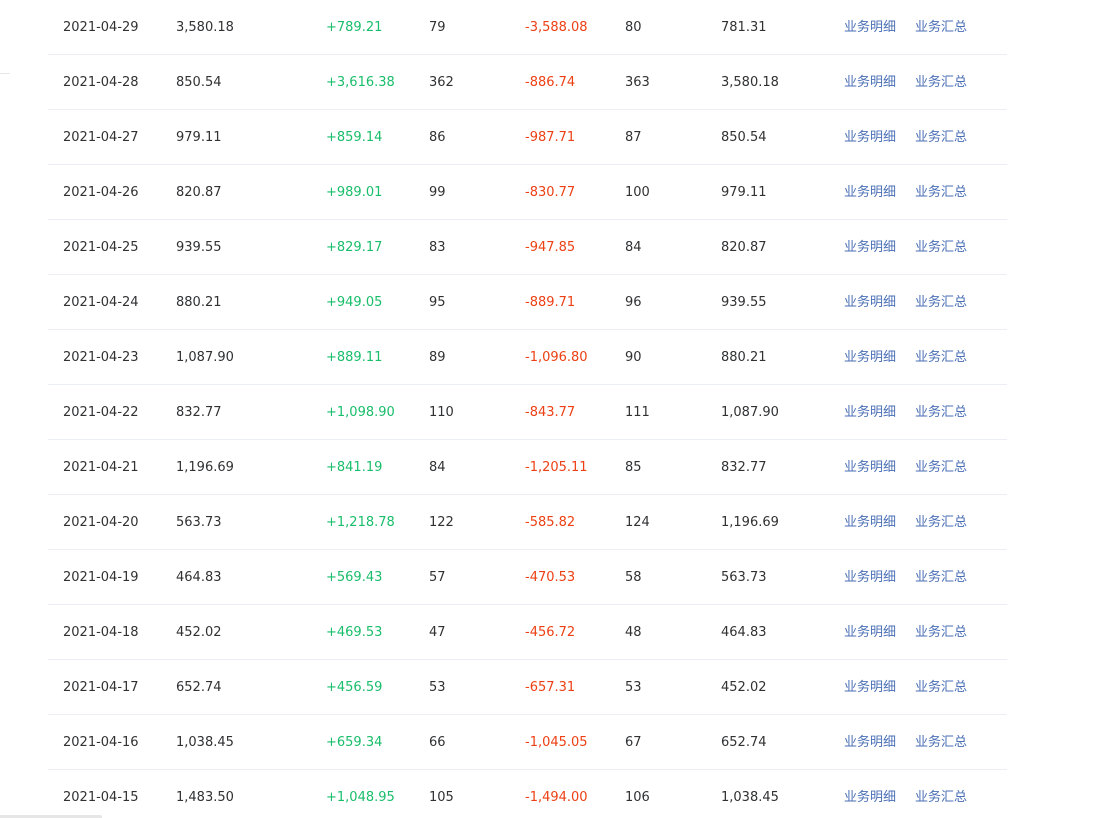 The image size is (1105, 818). I want to click on start-balance-cell: 832.77, so click(199, 412).